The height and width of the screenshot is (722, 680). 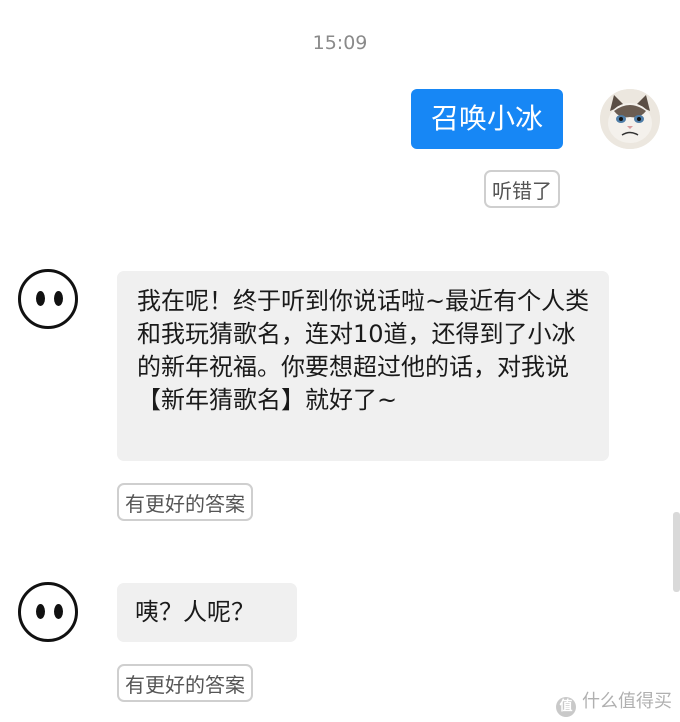 I want to click on misheard-chip: 听错了, so click(x=522, y=189).